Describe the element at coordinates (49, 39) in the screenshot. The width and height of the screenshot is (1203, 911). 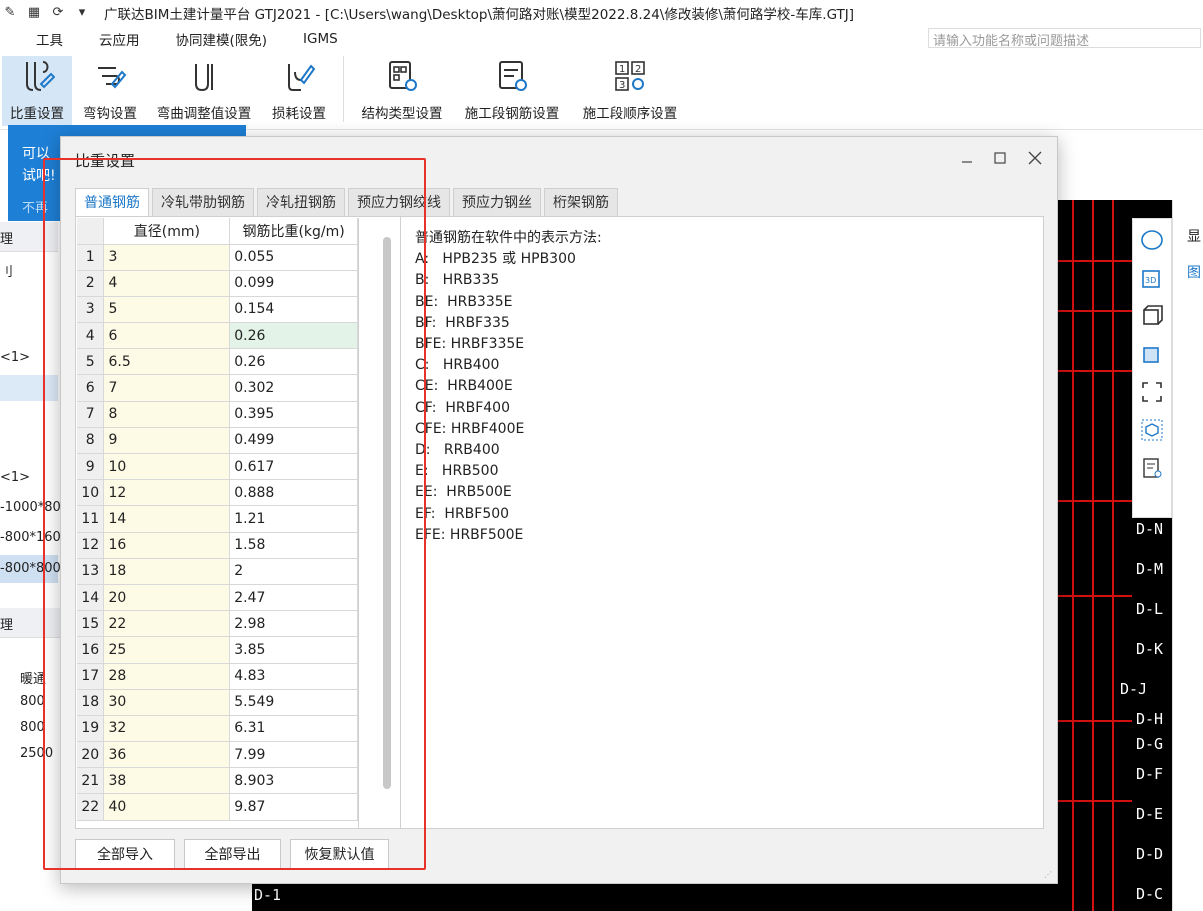
I see `menu-item-tools: 工具` at that location.